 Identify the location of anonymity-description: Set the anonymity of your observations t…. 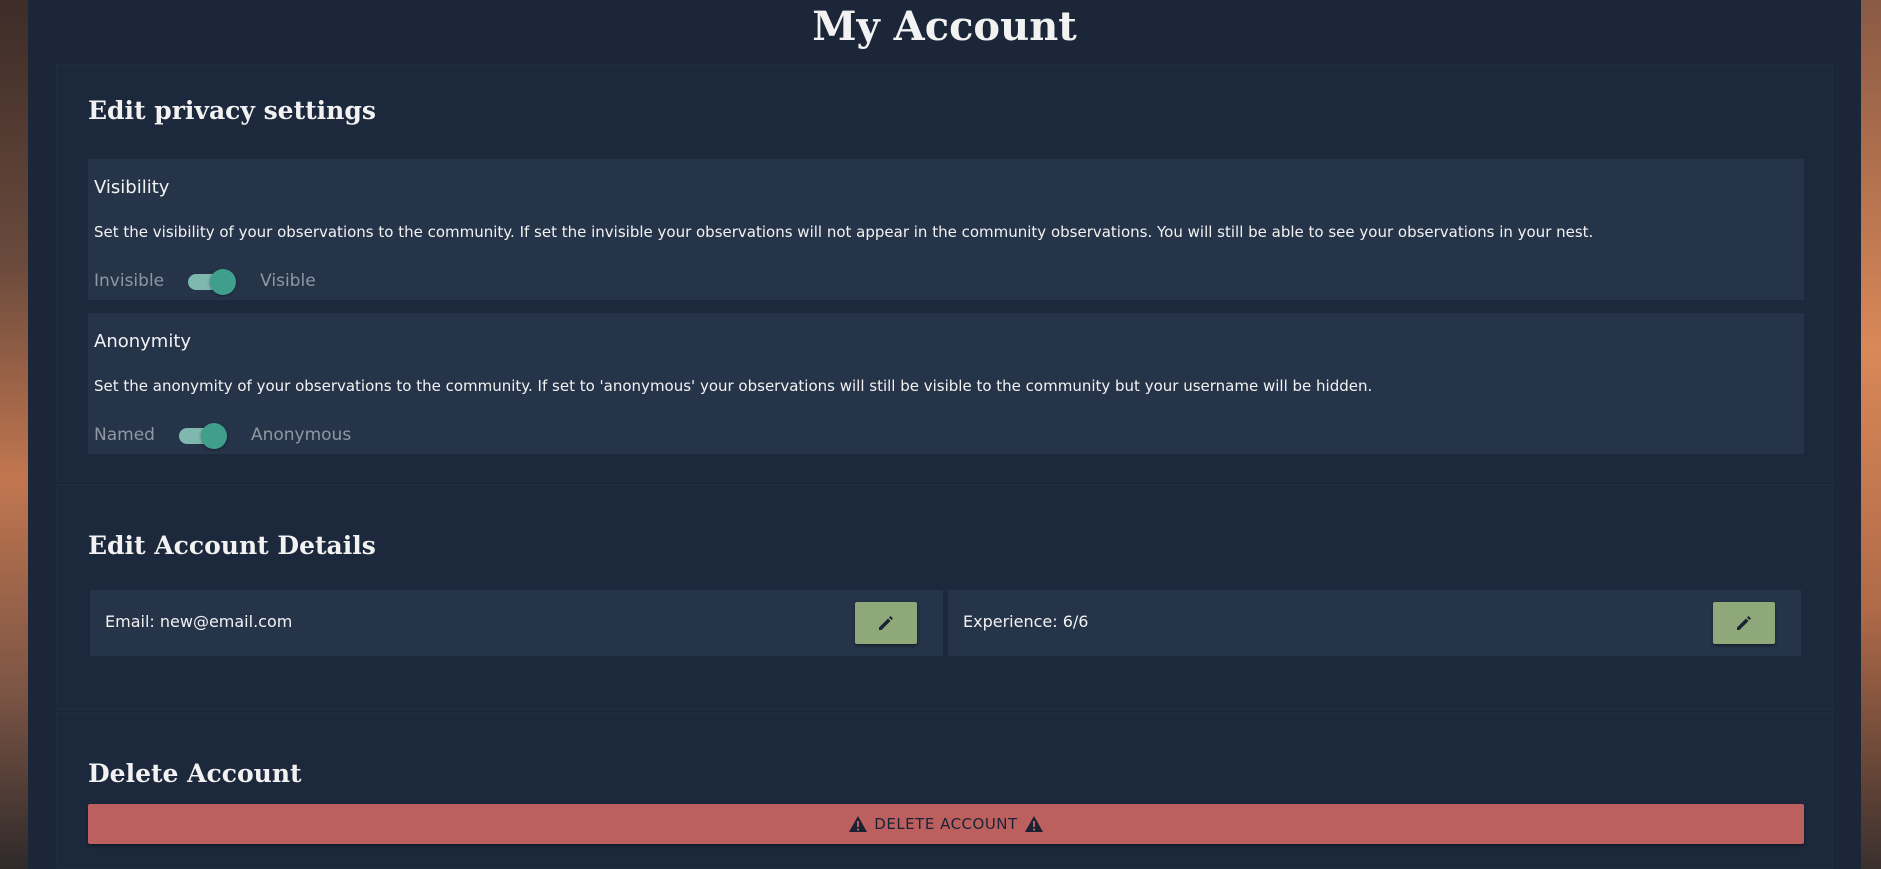
(733, 386).